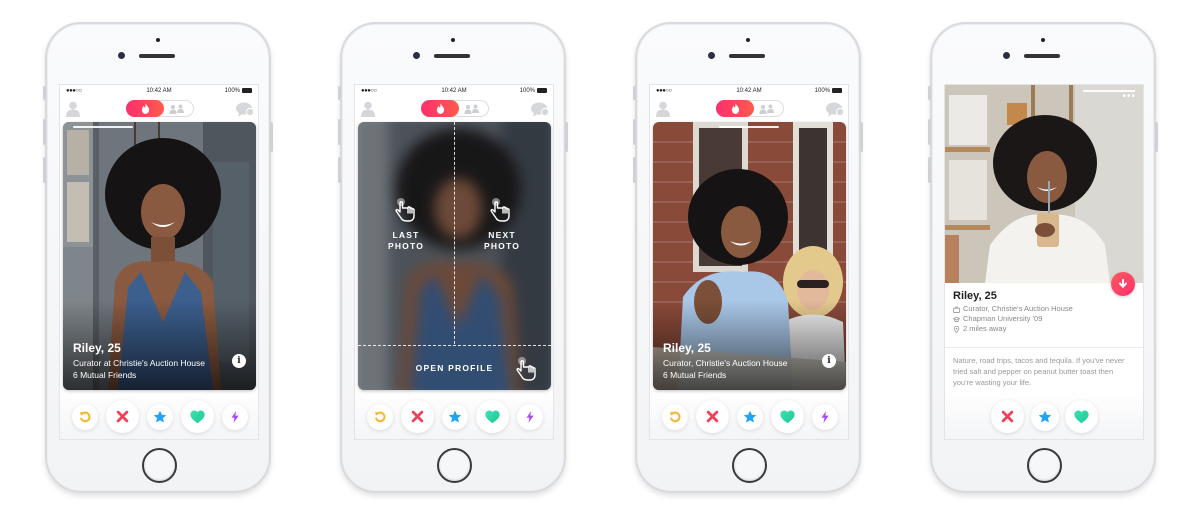 Image resolution: width=1200 pixels, height=518 pixels. I want to click on battery-percent: 100%, so click(232, 91).